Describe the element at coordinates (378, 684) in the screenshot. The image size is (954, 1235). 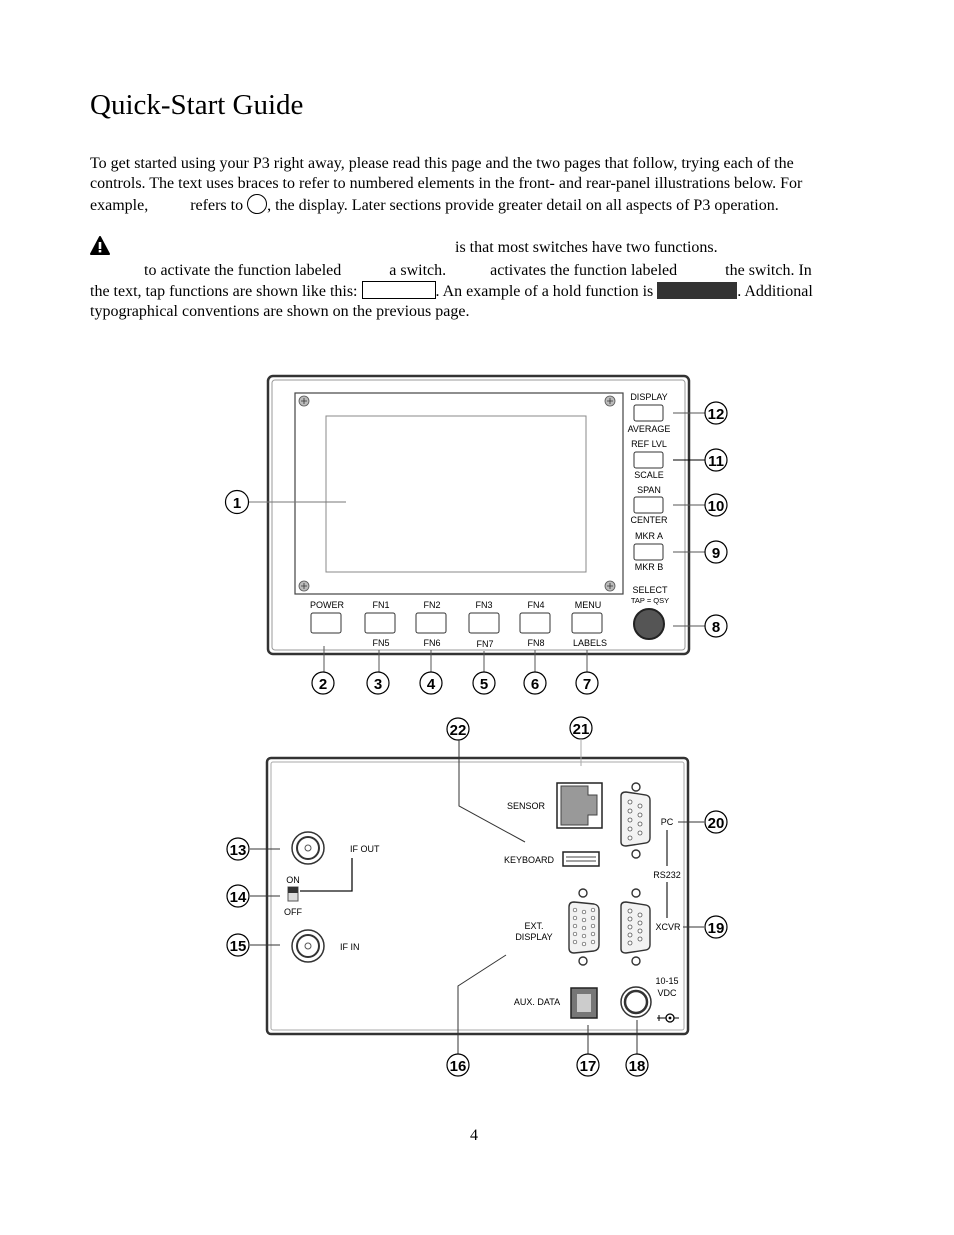
I see `svg-text: 3` at that location.